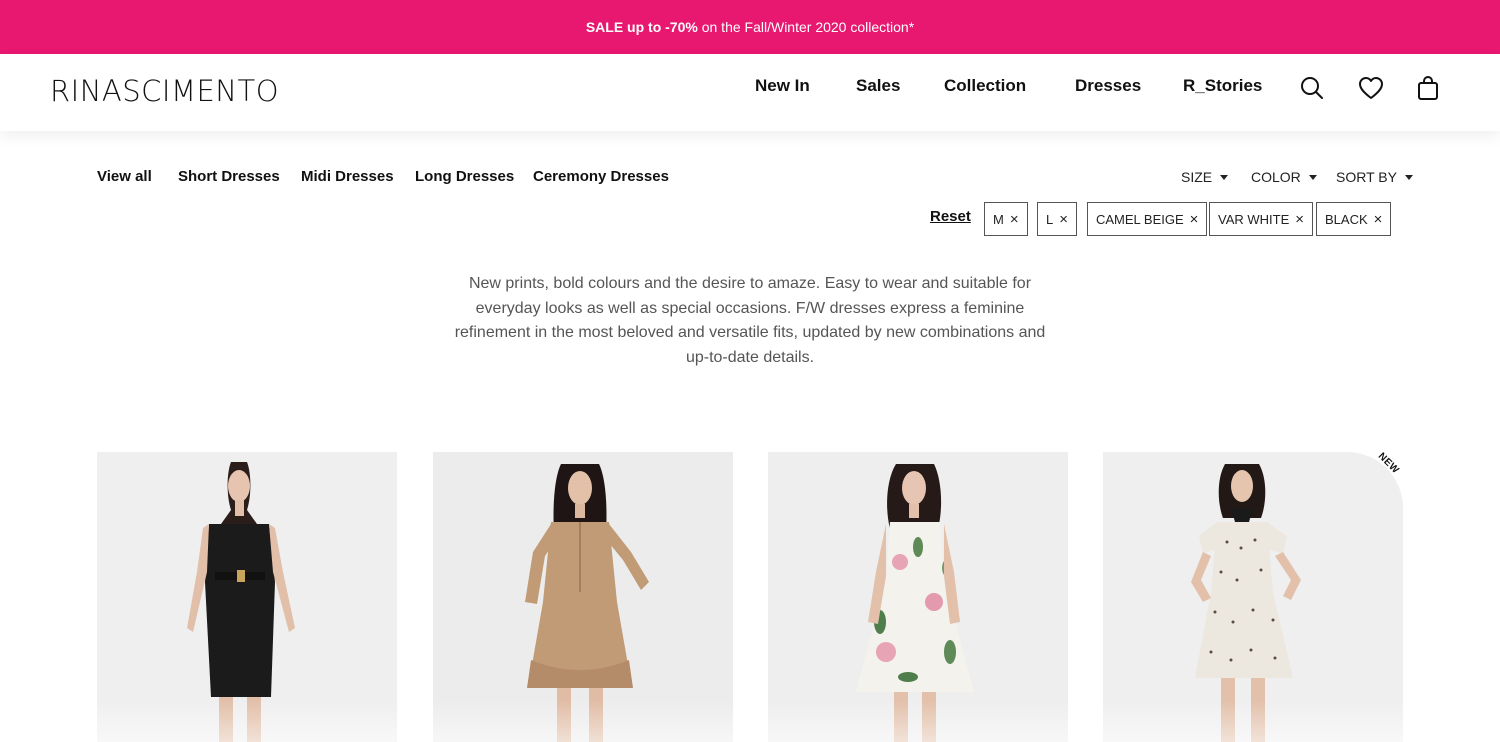 This screenshot has height=742, width=1500. What do you see at coordinates (229, 176) in the screenshot?
I see `subnav-short-dresses: Short Dresses` at bounding box center [229, 176].